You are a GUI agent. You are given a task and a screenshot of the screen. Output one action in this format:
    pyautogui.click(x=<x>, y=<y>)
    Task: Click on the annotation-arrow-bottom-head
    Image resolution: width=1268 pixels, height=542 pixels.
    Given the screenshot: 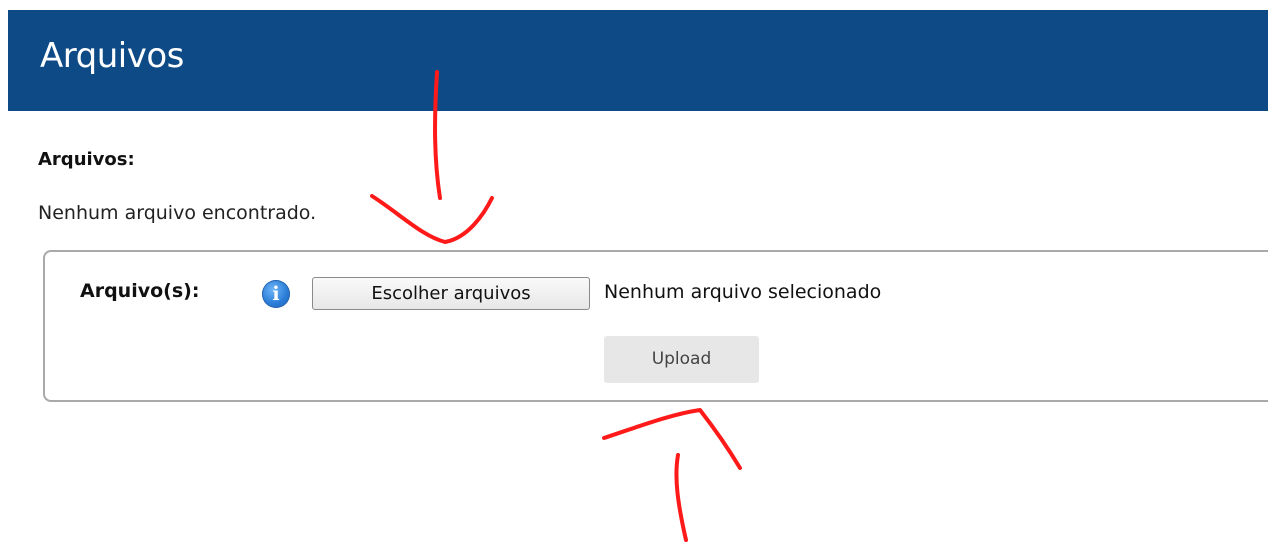 What is the action you would take?
    pyautogui.click(x=672, y=439)
    